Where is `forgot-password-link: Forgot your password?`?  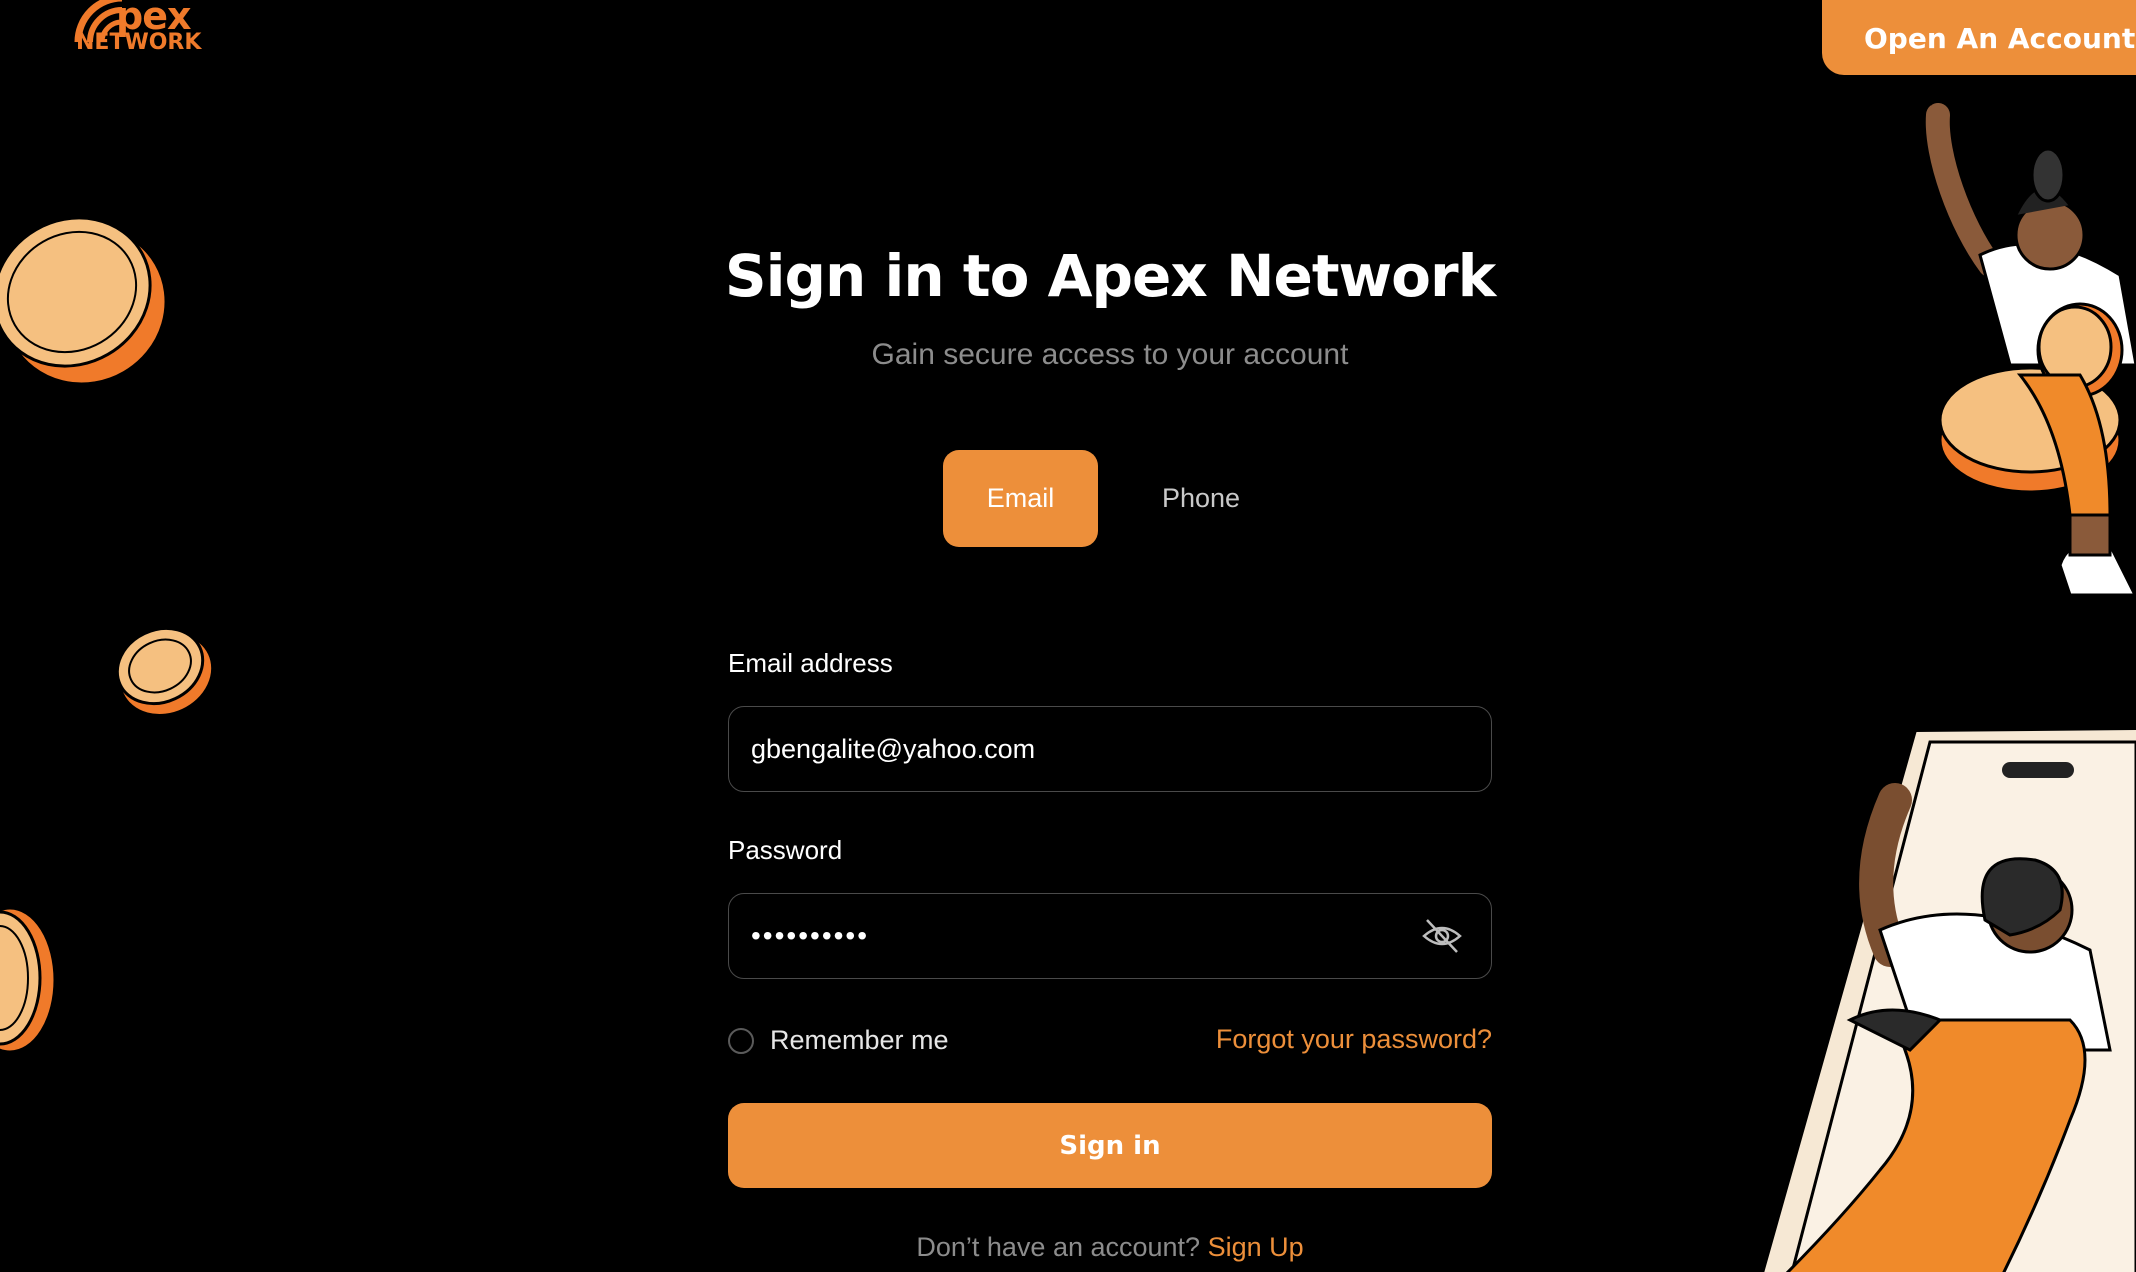 forgot-password-link: Forgot your password? is located at coordinates (1354, 1039).